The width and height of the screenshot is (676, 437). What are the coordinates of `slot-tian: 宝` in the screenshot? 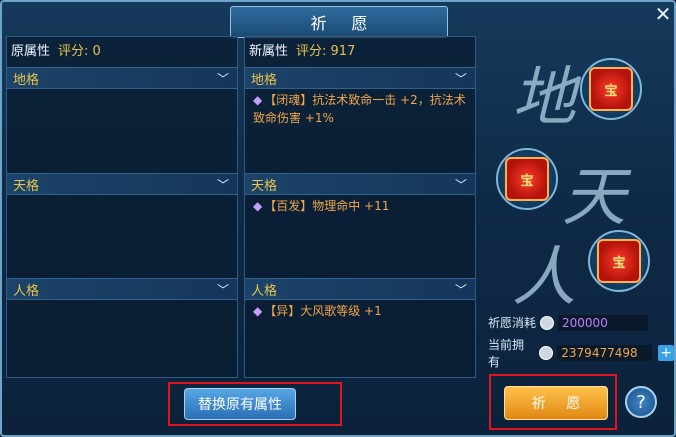 It's located at (527, 179).